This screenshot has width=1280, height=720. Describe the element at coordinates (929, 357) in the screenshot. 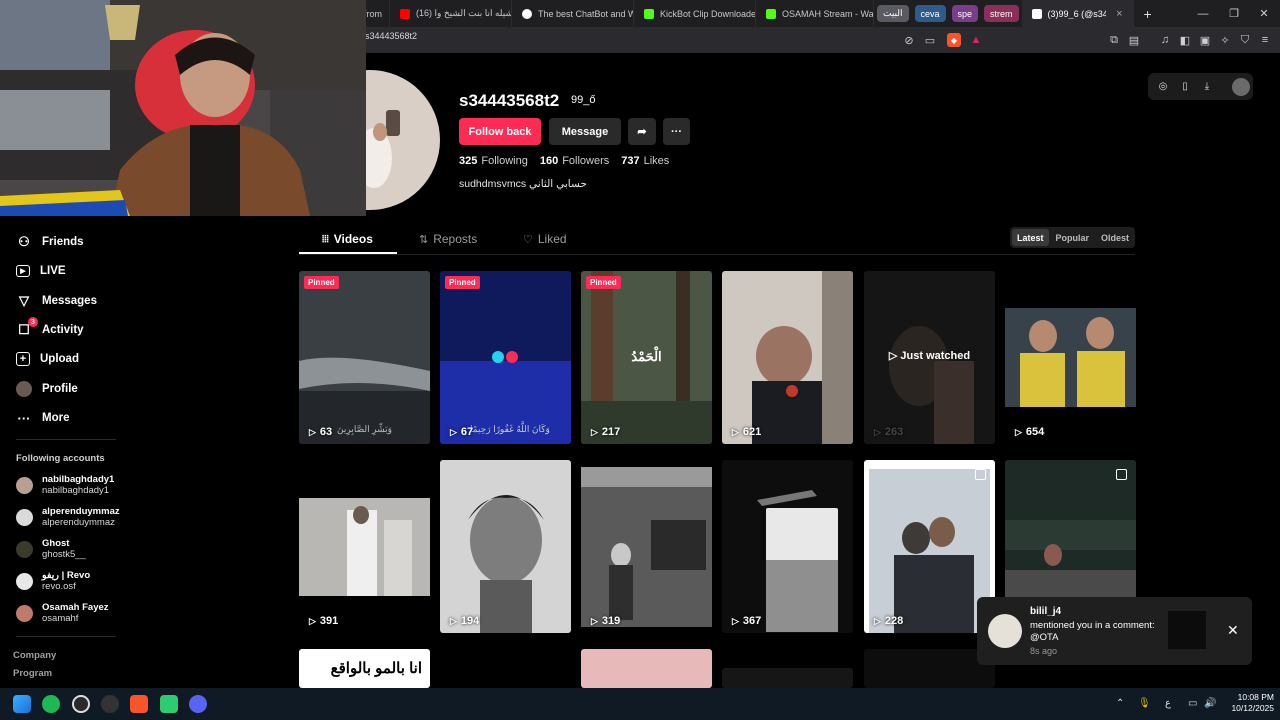

I see `video-card: ▷ Just watched ▷ 263` at that location.